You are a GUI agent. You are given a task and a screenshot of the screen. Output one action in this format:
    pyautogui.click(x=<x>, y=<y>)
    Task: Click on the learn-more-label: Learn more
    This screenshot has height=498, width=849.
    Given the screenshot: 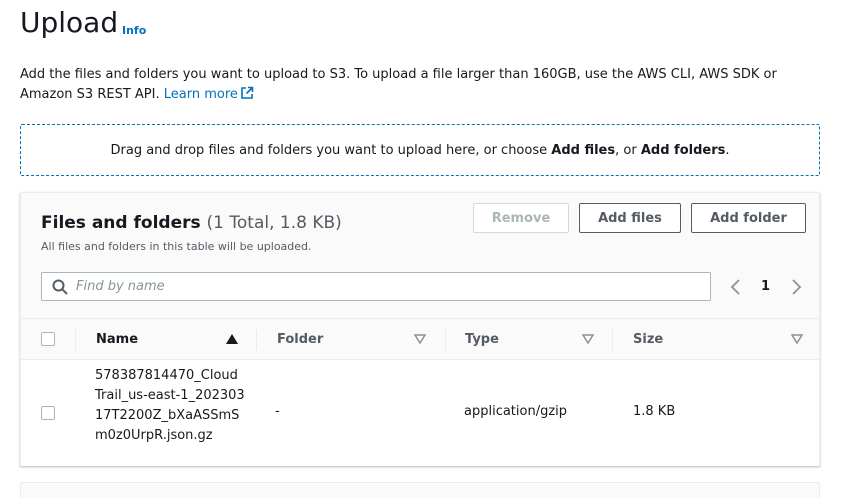 What is the action you would take?
    pyautogui.click(x=200, y=94)
    